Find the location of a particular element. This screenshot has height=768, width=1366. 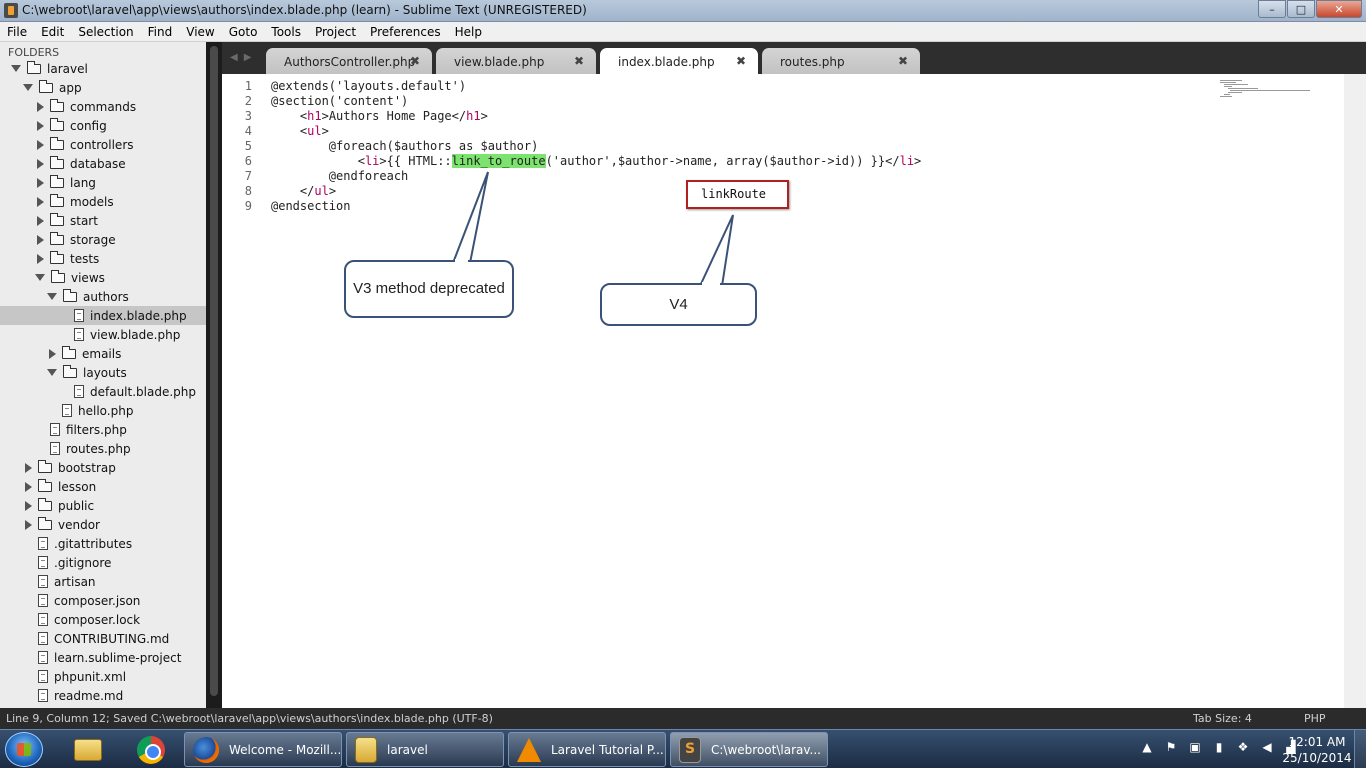

folder-item-start: start is located at coordinates (103, 220).